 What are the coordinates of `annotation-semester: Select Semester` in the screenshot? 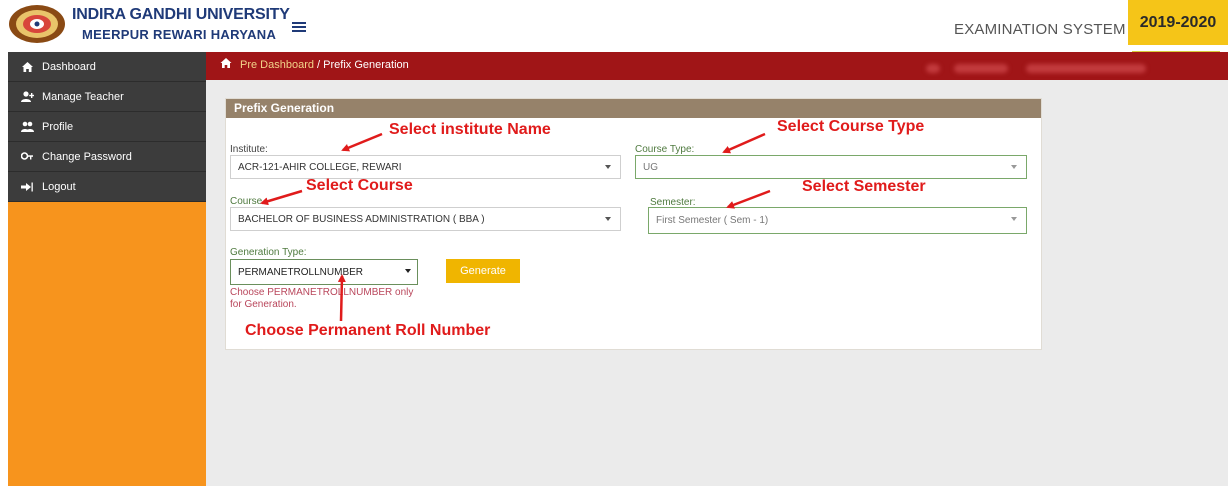 It's located at (864, 186).